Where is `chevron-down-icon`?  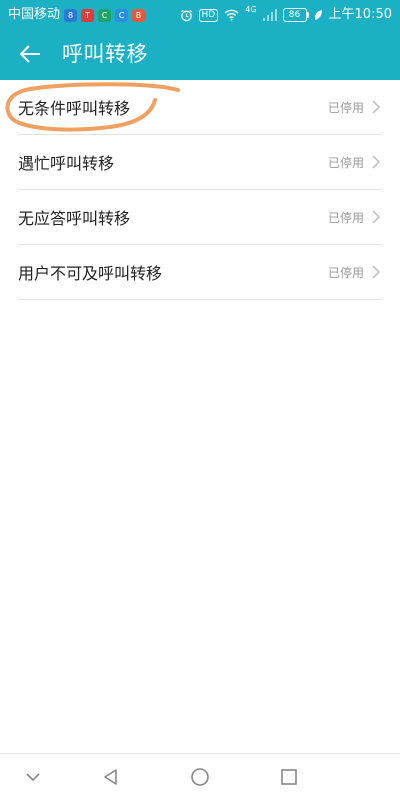
chevron-down-icon is located at coordinates (33, 777).